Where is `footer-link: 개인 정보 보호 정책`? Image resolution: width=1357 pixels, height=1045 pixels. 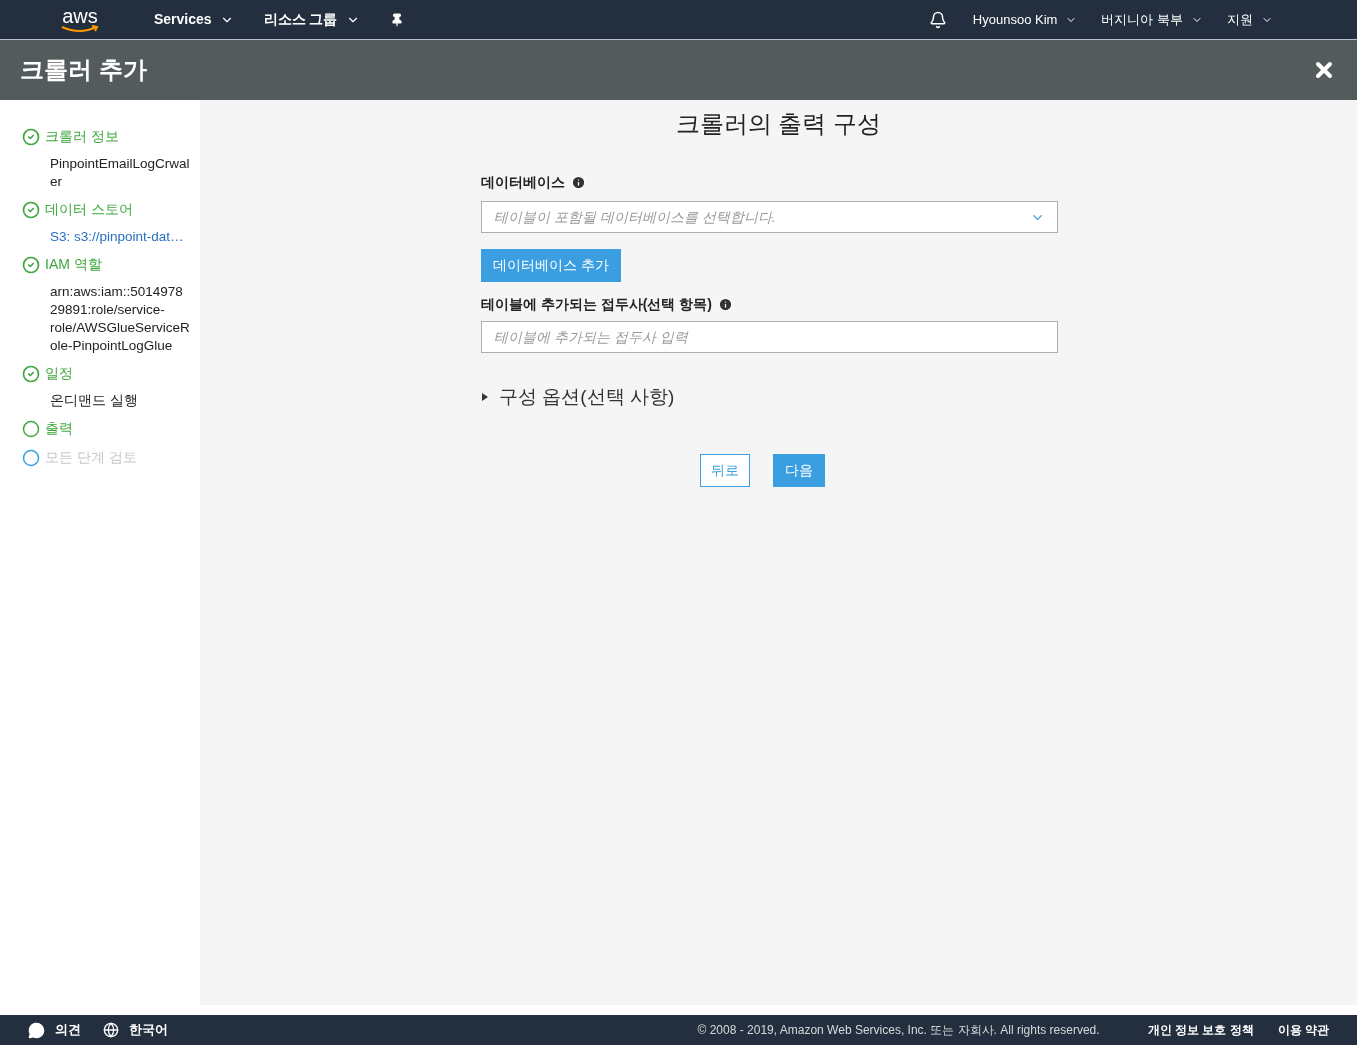
footer-link: 개인 정보 보호 정책 is located at coordinates (1200, 1030).